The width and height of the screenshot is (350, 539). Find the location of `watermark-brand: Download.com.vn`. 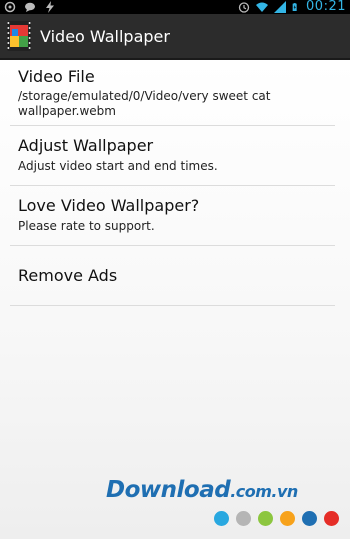

watermark-brand: Download.com.vn is located at coordinates (202, 490).